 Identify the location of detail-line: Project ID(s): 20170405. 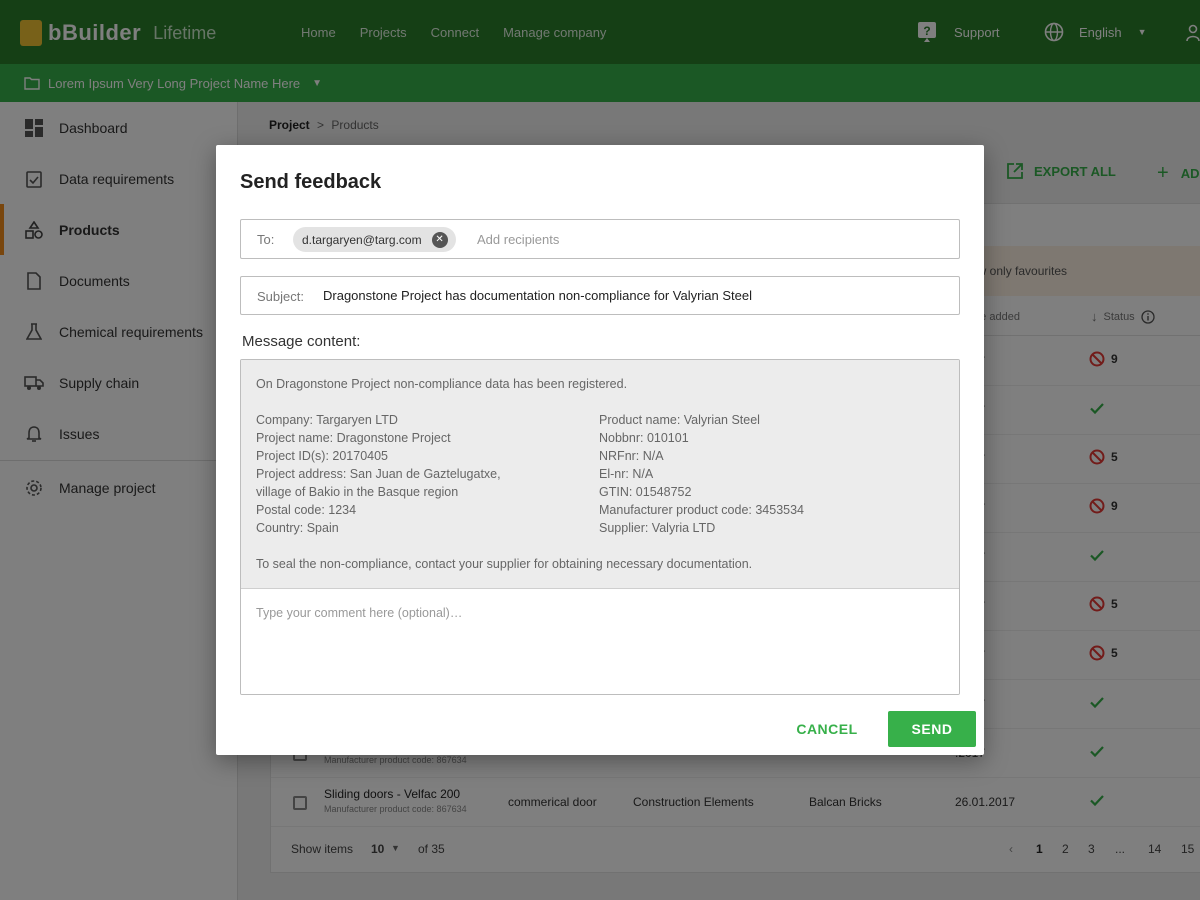
(322, 456).